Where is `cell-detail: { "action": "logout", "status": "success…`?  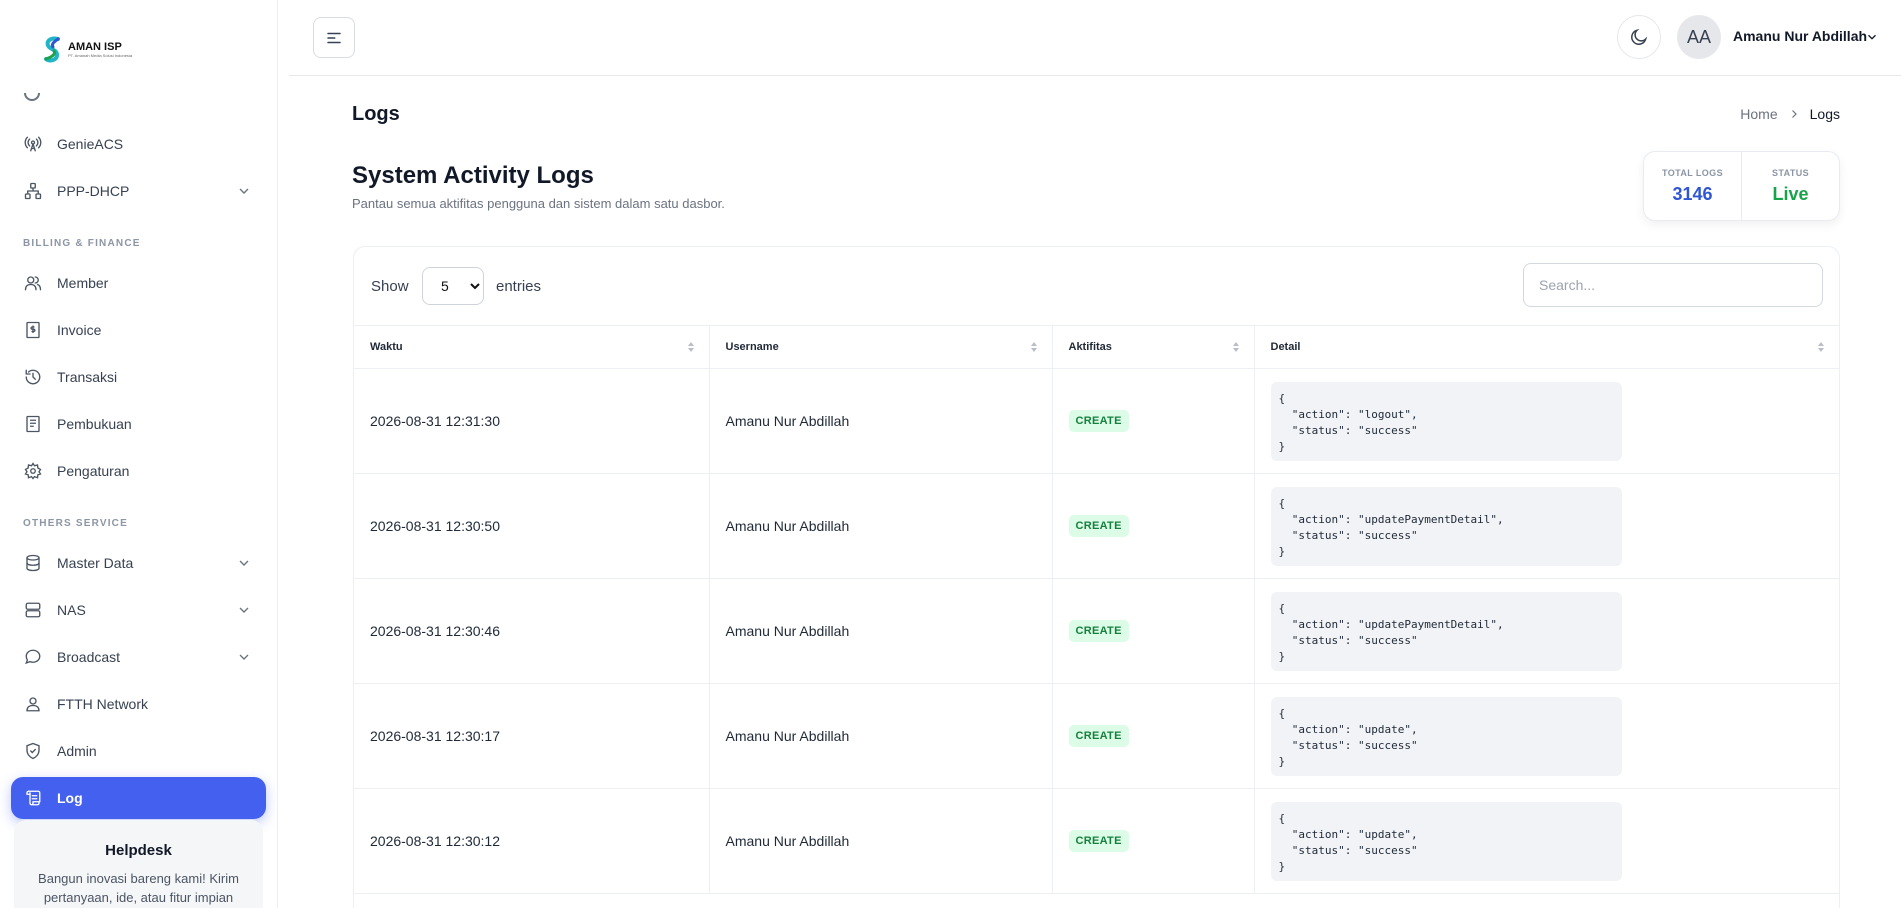
cell-detail: { "action": "logout", "status": "success… is located at coordinates (1546, 421).